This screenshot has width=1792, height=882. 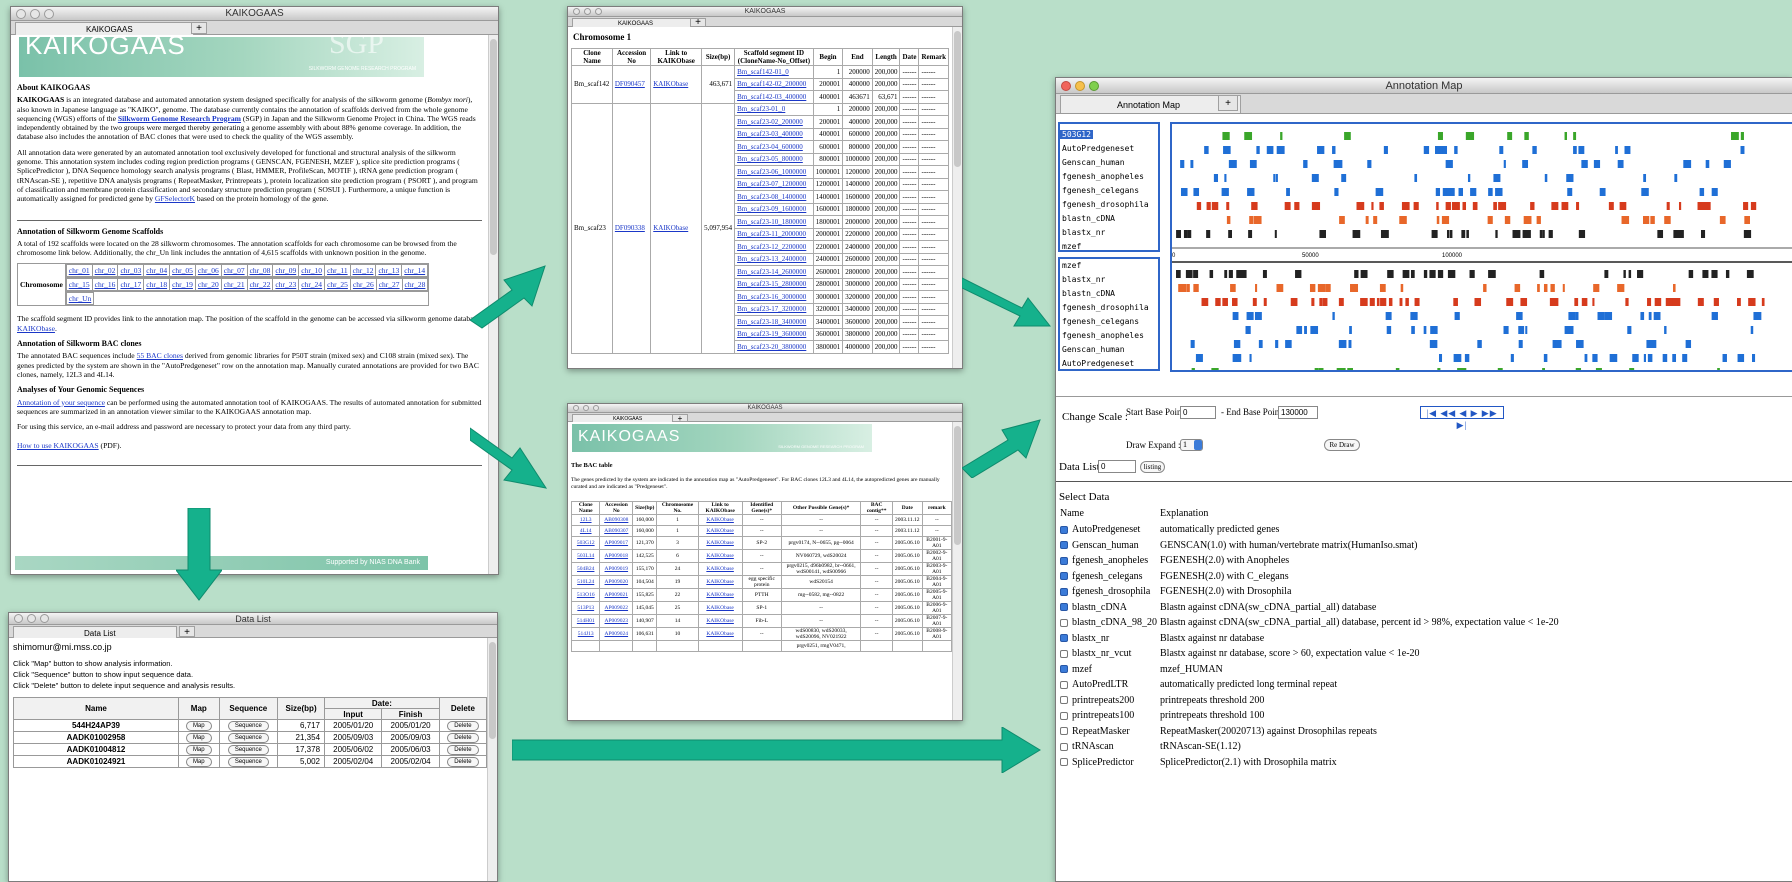 What do you see at coordinates (585, 608) in the screenshot?
I see `bac-link: 513P13` at bounding box center [585, 608].